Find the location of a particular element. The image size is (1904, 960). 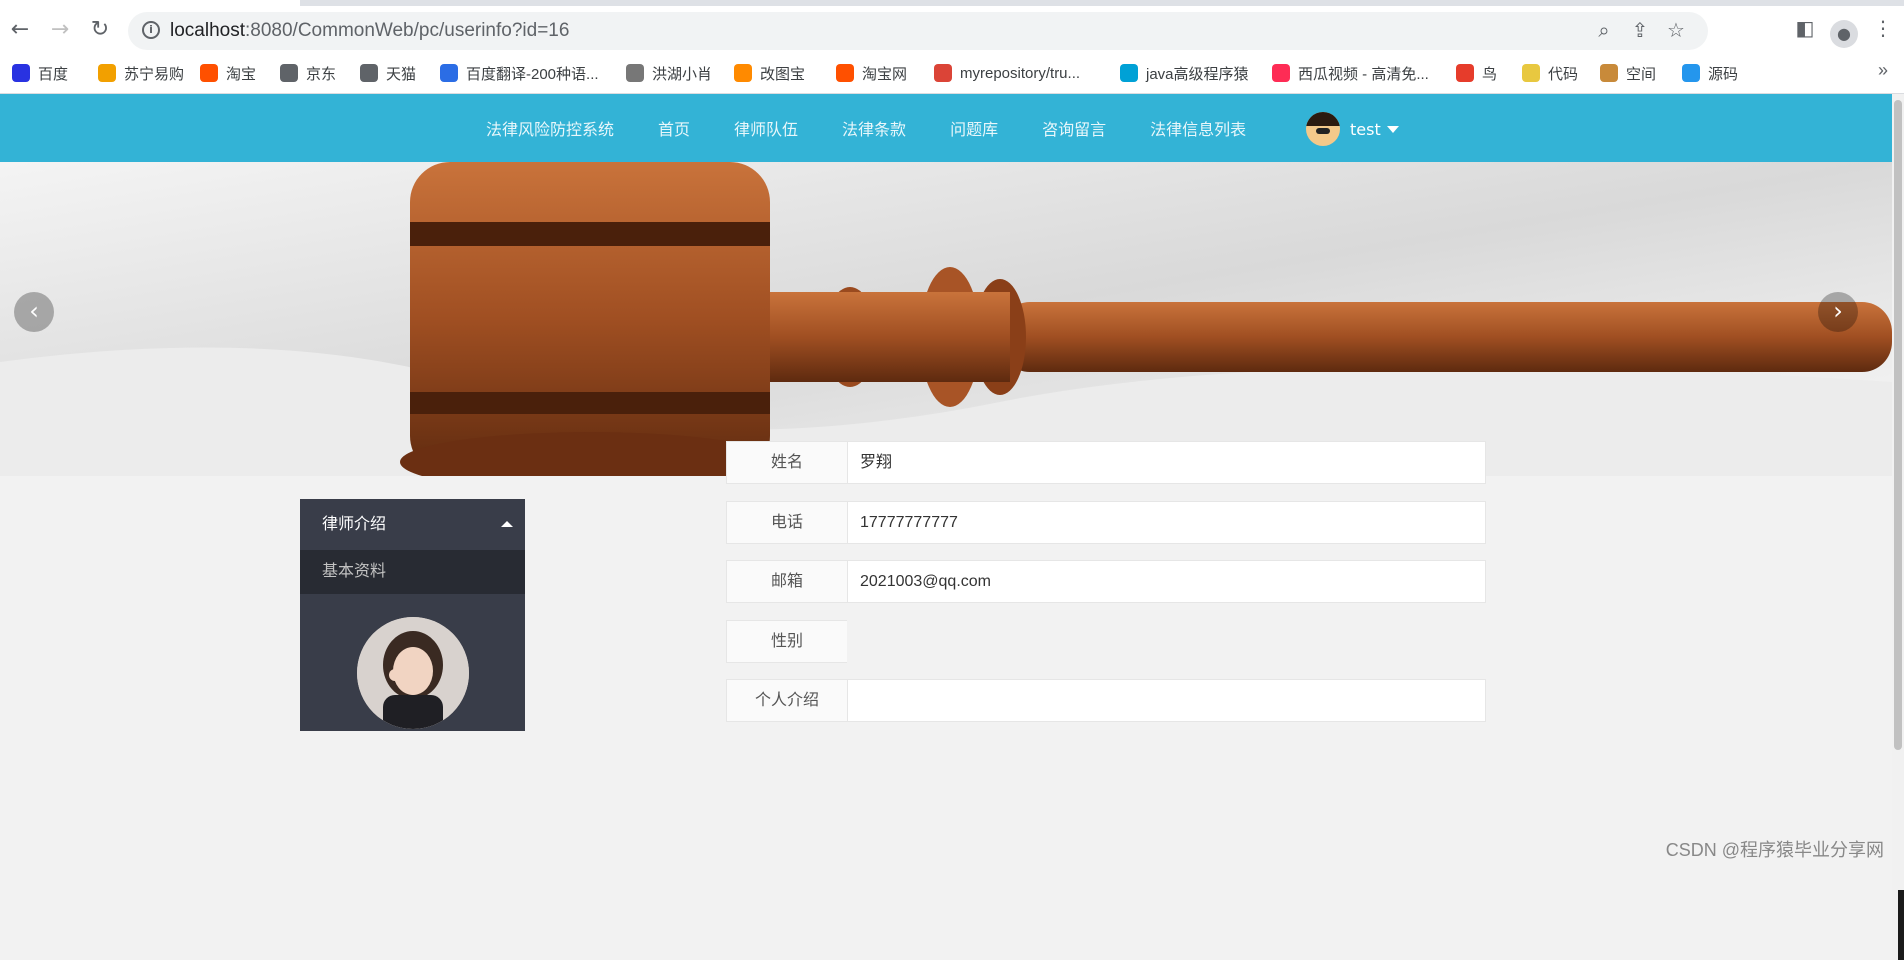

baidu-icon is located at coordinates (21, 73).